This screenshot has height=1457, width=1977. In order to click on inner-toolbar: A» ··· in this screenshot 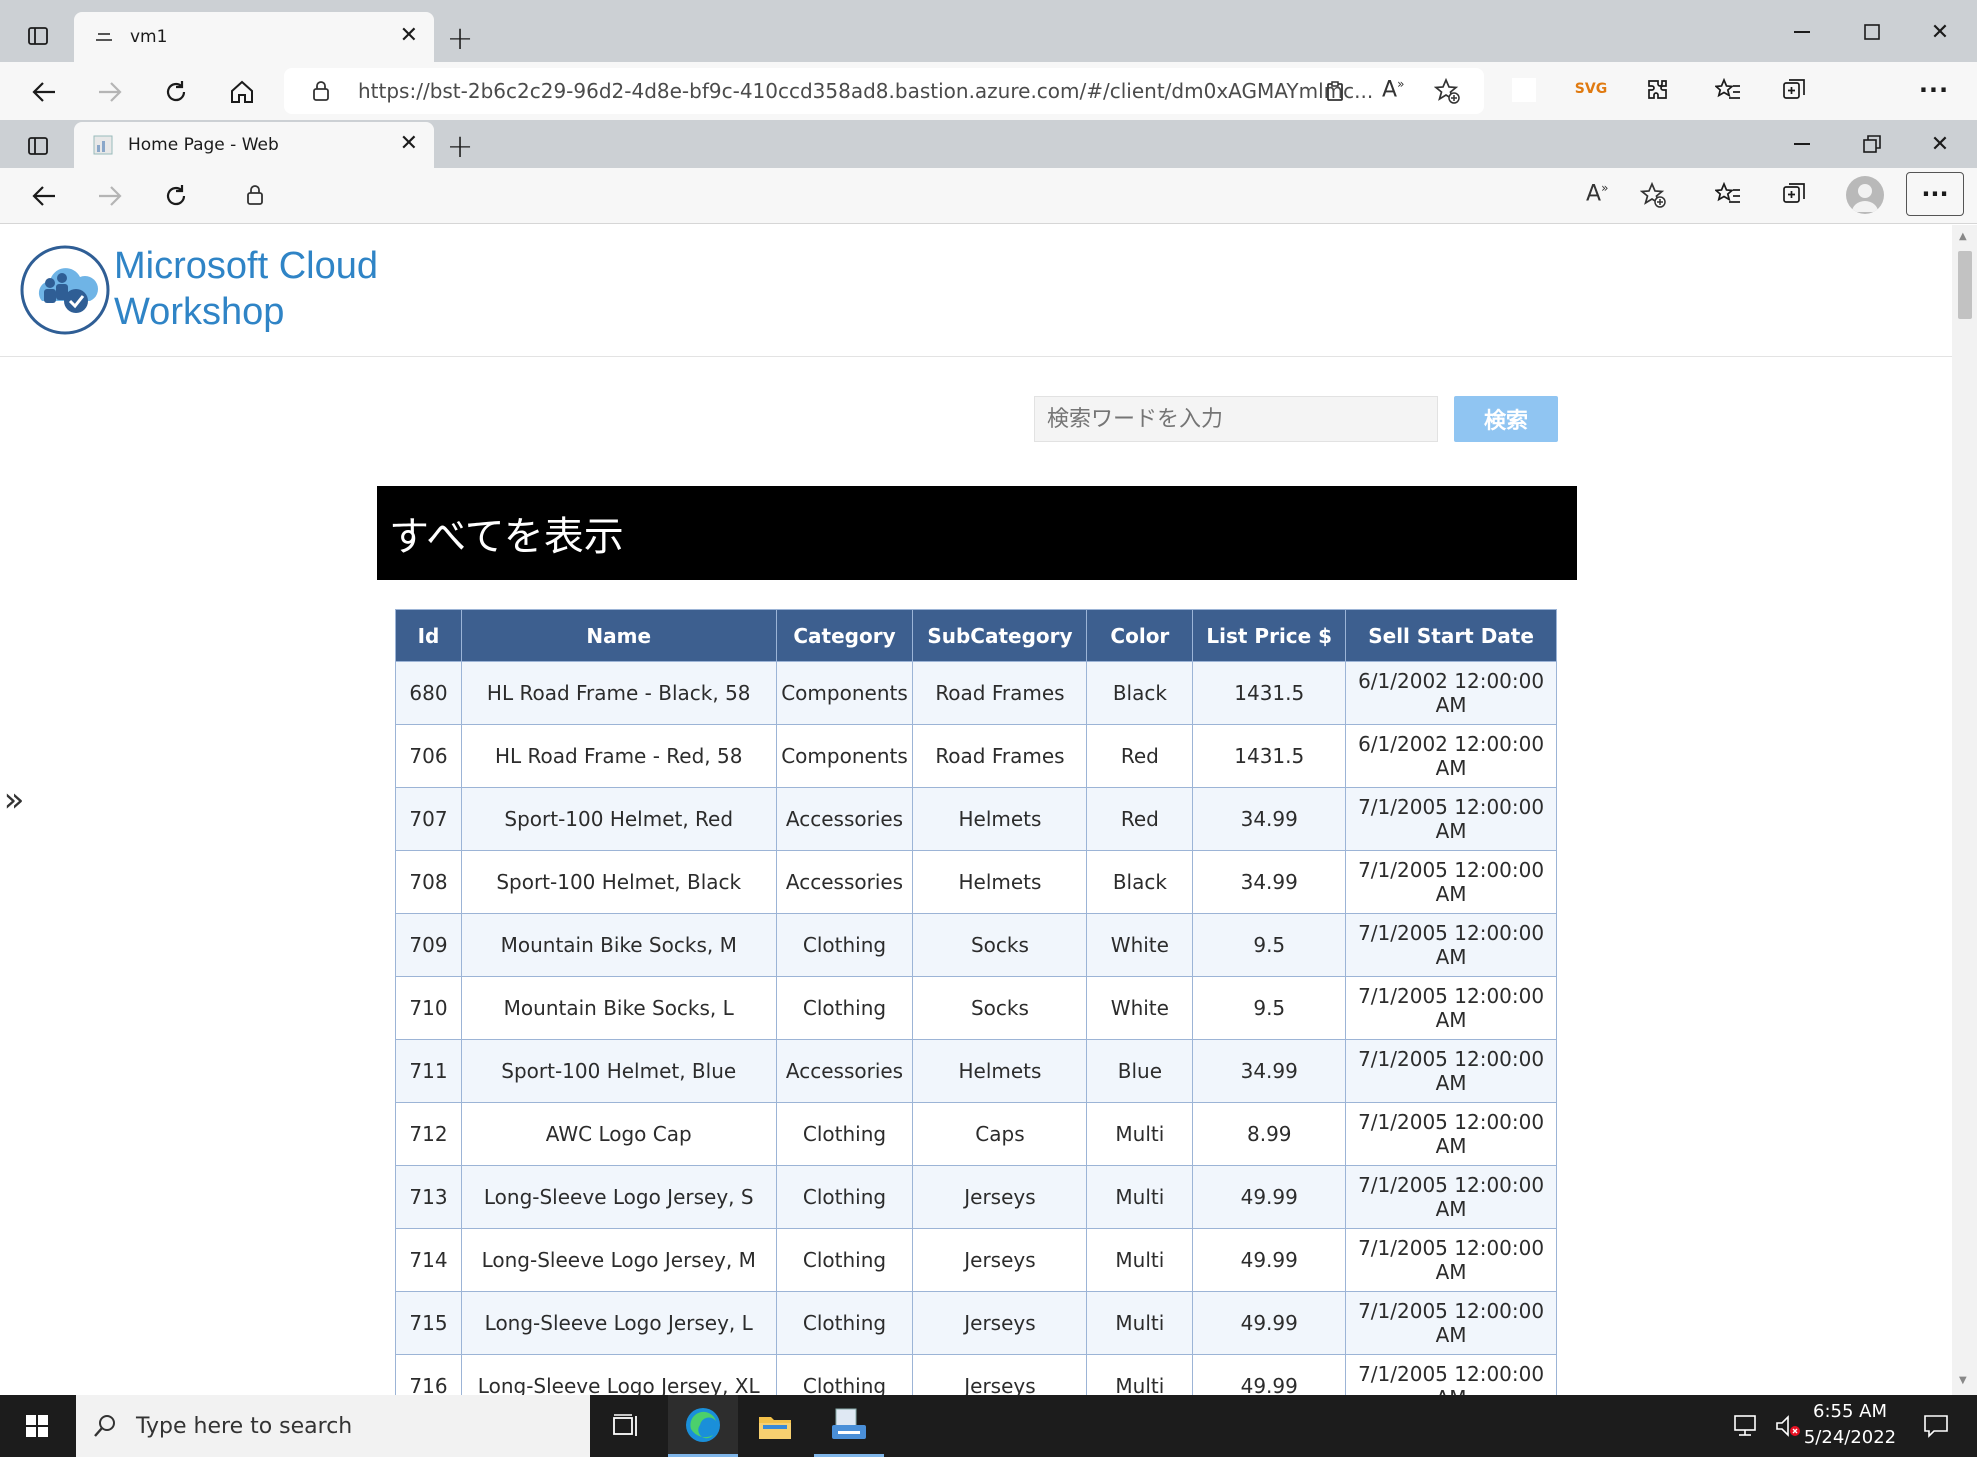, I will do `click(988, 196)`.